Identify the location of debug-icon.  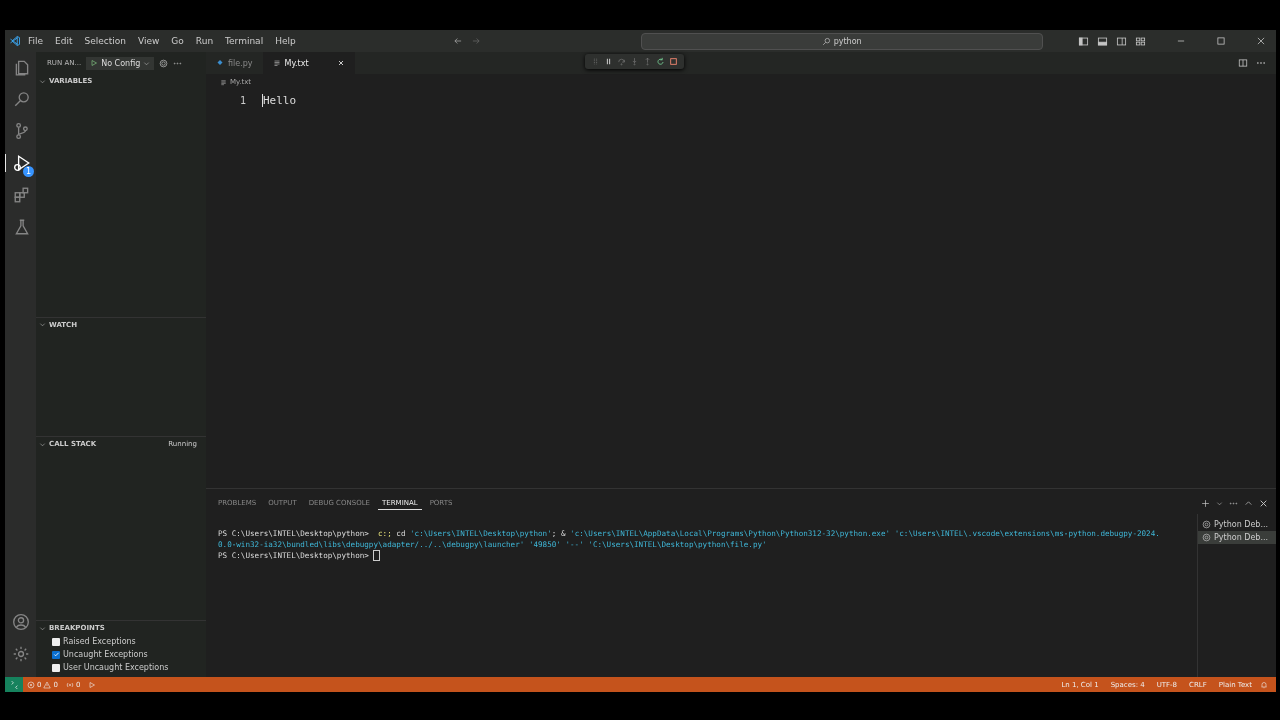
(92, 684).